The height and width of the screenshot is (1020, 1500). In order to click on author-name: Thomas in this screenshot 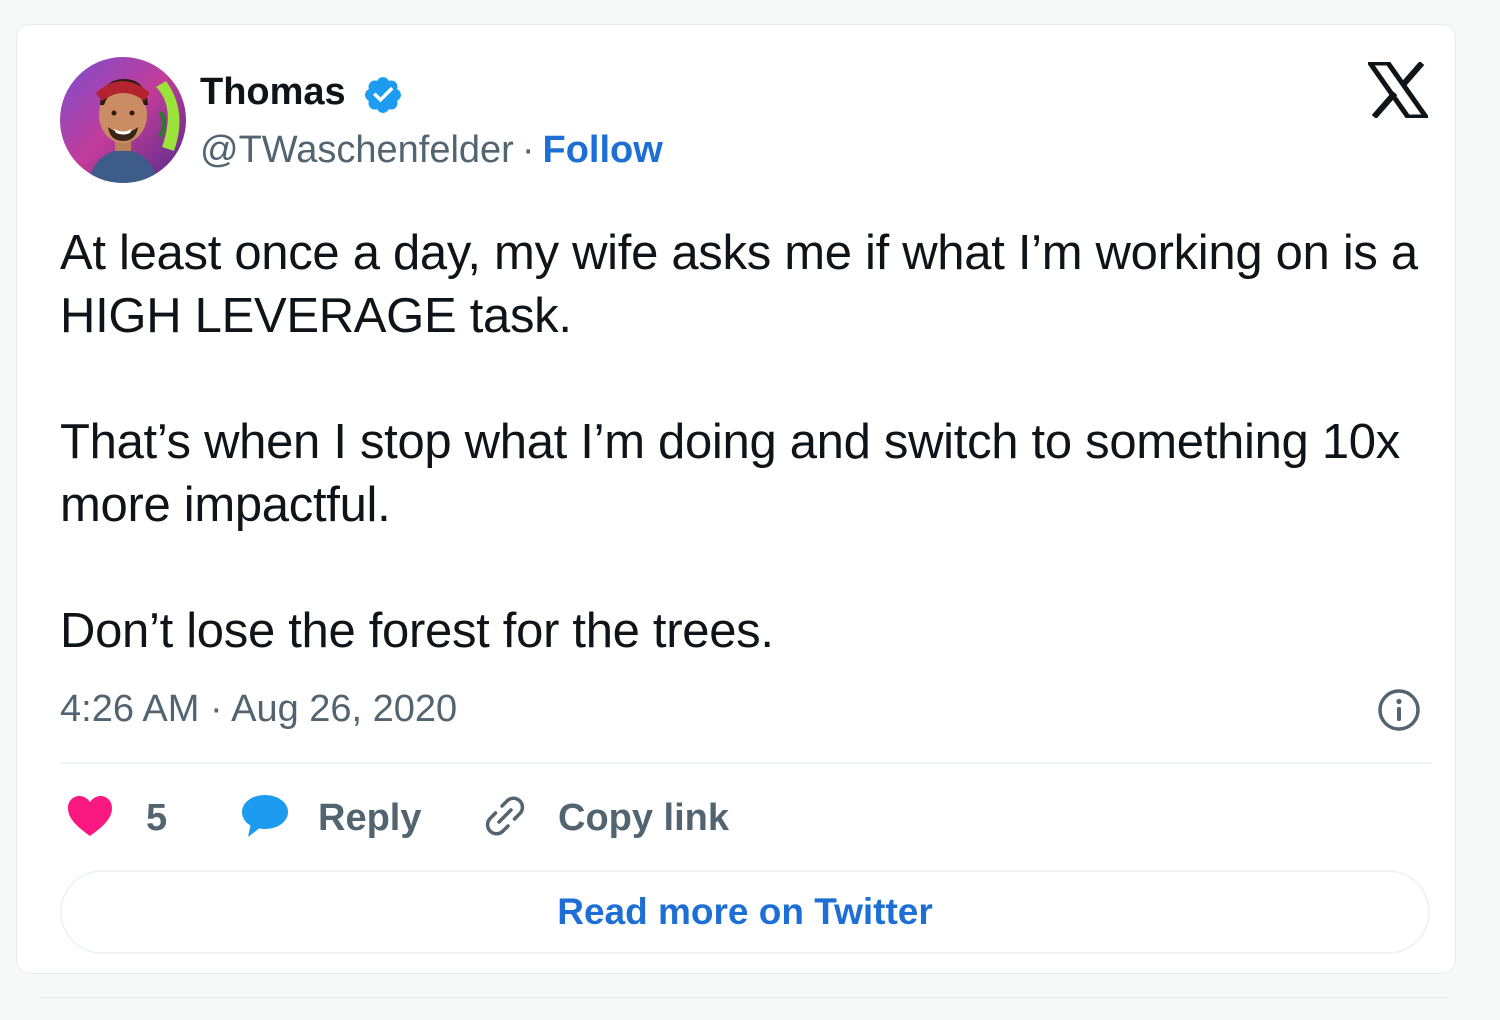, I will do `click(273, 92)`.